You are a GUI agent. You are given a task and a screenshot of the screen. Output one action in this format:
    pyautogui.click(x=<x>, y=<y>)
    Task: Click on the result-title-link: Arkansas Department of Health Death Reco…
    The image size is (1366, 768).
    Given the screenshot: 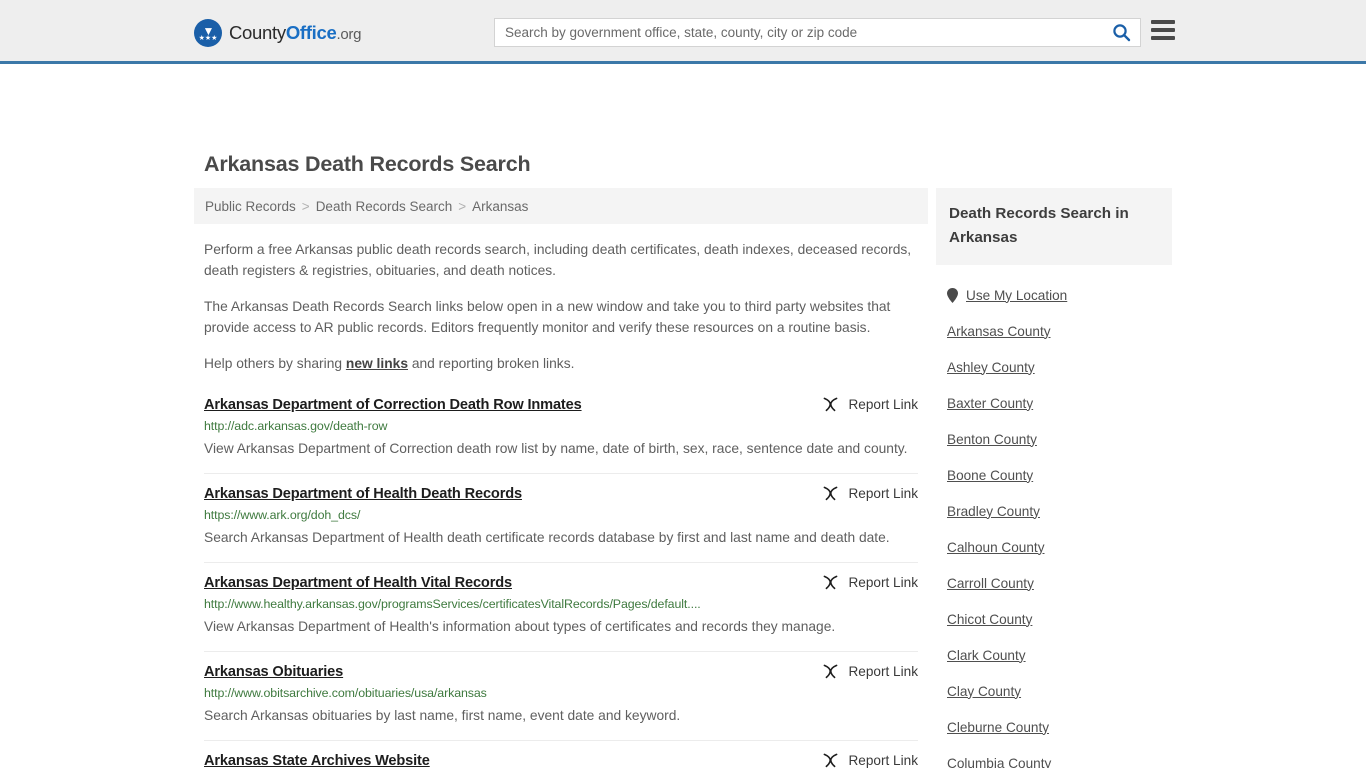 What is the action you would take?
    pyautogui.click(x=363, y=494)
    